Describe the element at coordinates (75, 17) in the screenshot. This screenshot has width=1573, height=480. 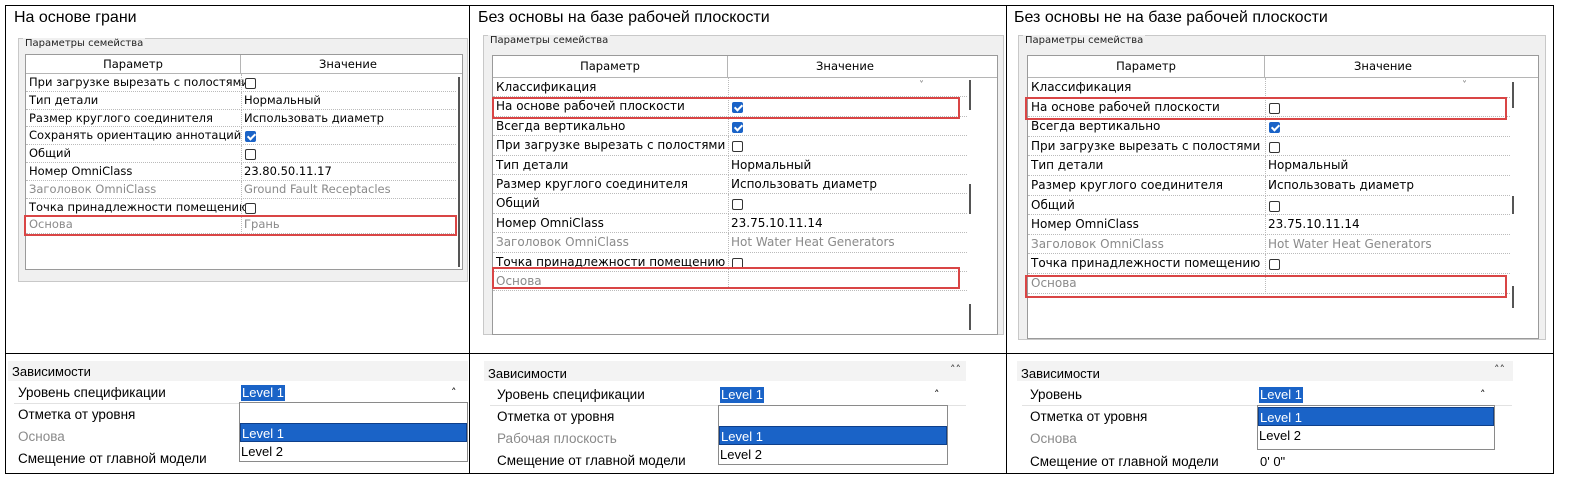
I see `column-title-face-based: На основе грани` at that location.